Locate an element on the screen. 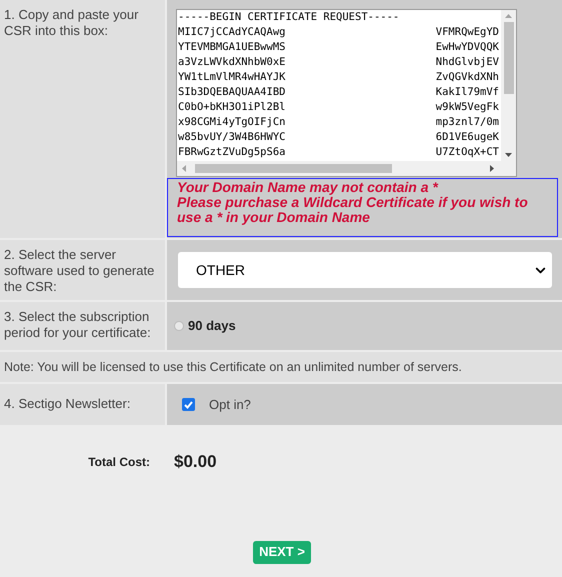  field-label: 3. Select the subscription period for your certificate: is located at coordinates (78, 325).